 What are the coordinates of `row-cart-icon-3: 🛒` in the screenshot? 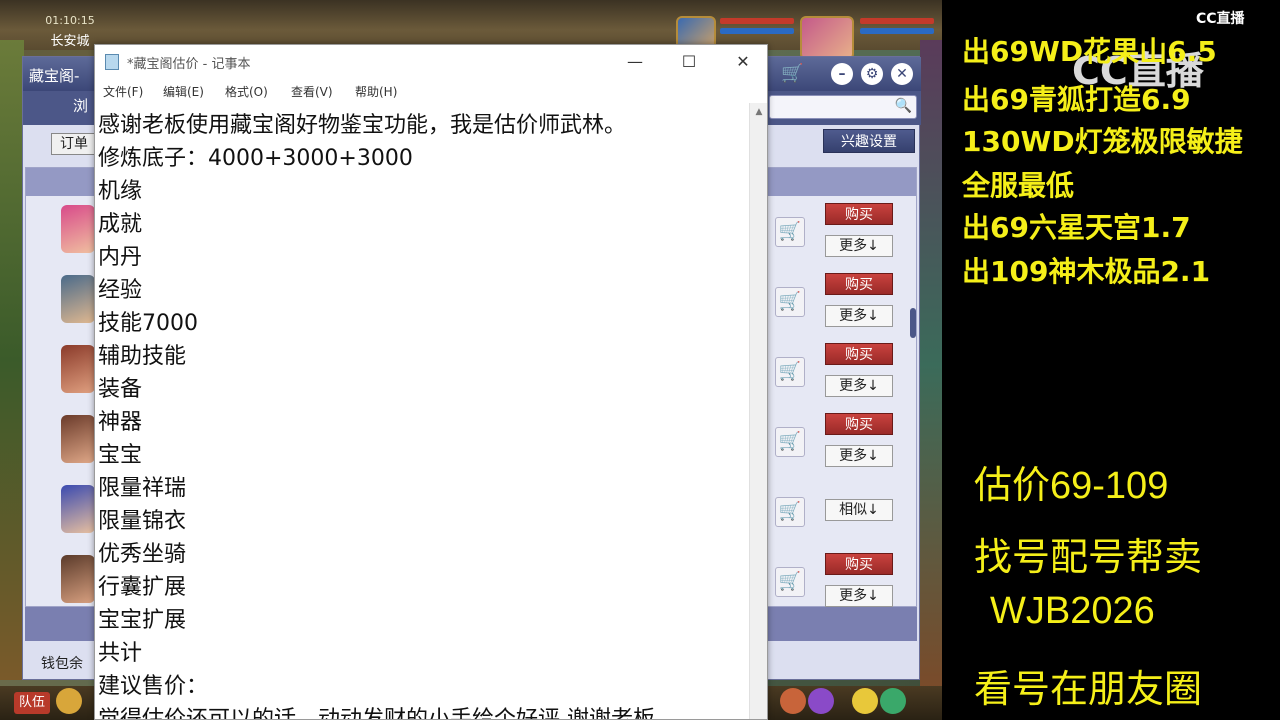 It's located at (790, 372).